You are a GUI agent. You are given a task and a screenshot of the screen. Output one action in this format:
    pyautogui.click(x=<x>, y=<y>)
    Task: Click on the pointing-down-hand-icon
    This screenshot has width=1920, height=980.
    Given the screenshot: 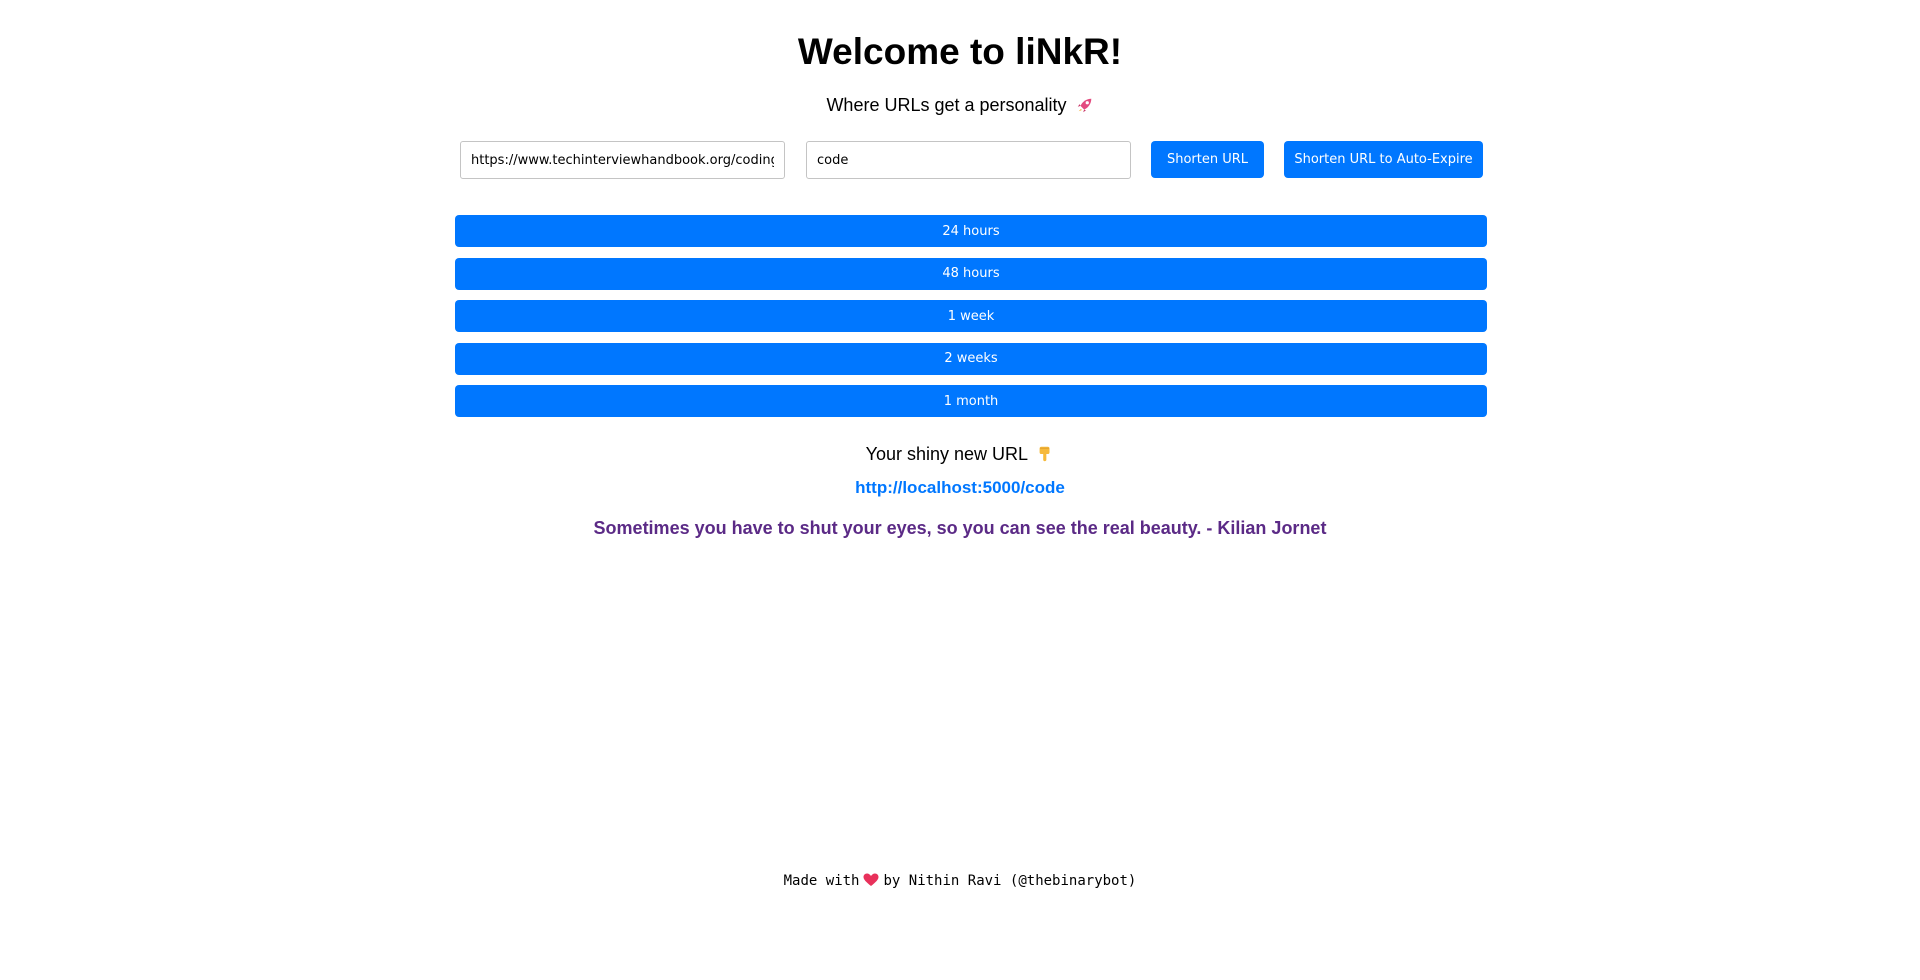 What is the action you would take?
    pyautogui.click(x=1045, y=454)
    